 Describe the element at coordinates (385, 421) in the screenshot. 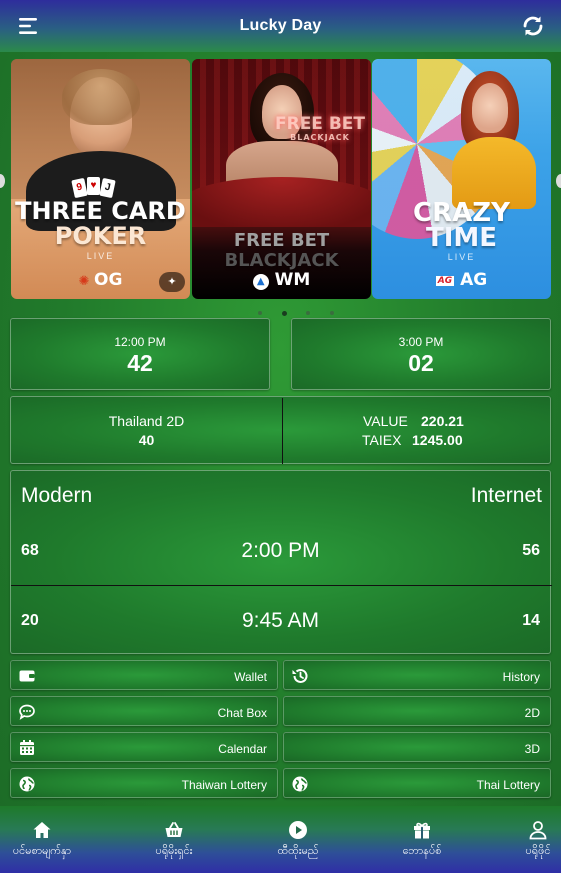

I see `value-label: VALUE` at that location.